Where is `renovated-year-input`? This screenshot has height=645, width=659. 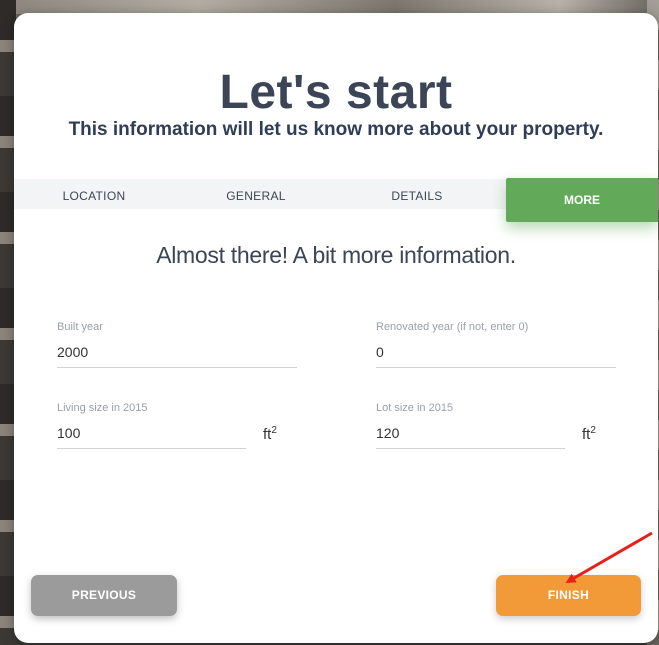 renovated-year-input is located at coordinates (496, 354).